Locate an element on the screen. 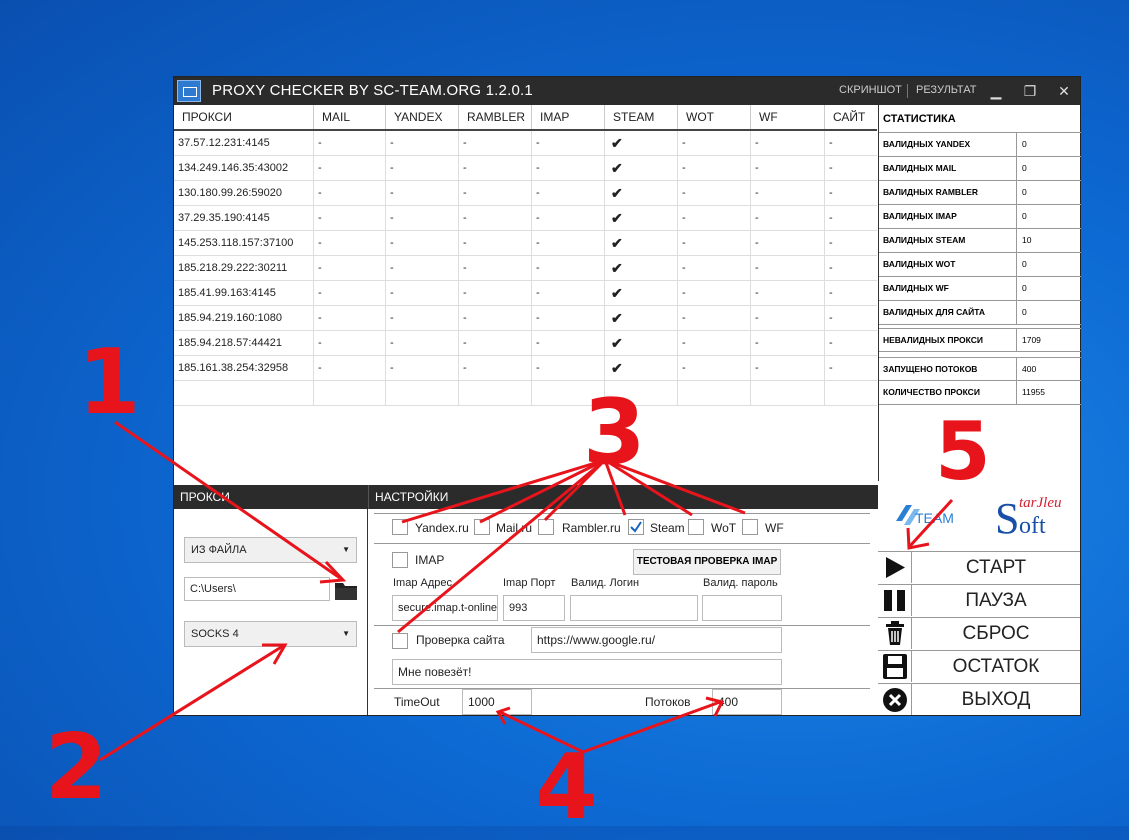 This screenshot has height=840, width=1129. annotation-3: 3 is located at coordinates (614, 432).